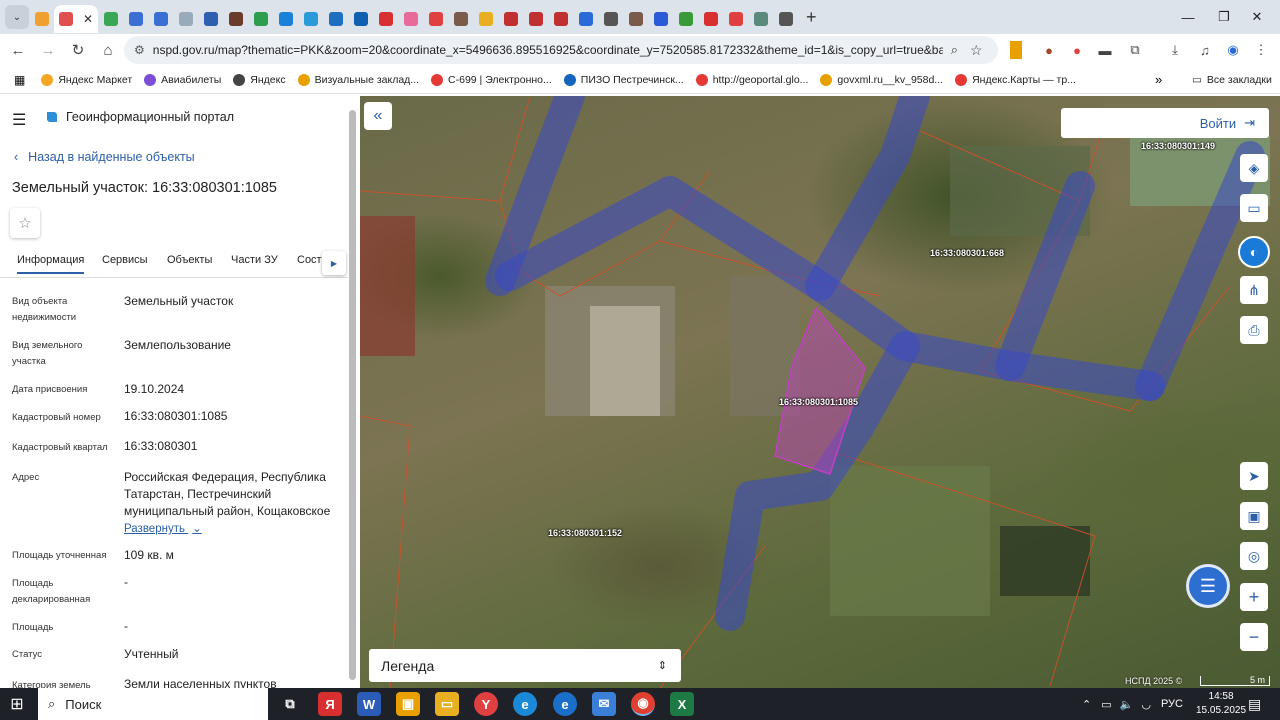  Describe the element at coordinates (1146, 704) in the screenshot. I see `wifi-icon: ◡` at that location.